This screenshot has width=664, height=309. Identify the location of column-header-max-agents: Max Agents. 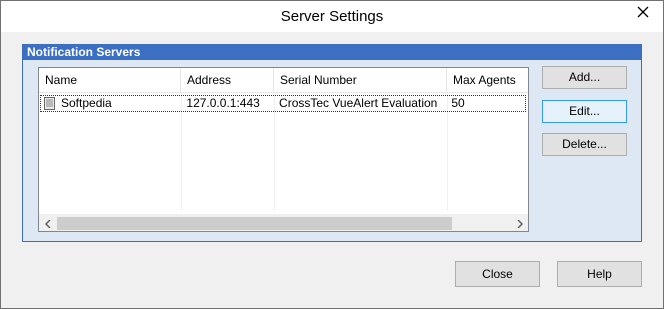
(487, 80).